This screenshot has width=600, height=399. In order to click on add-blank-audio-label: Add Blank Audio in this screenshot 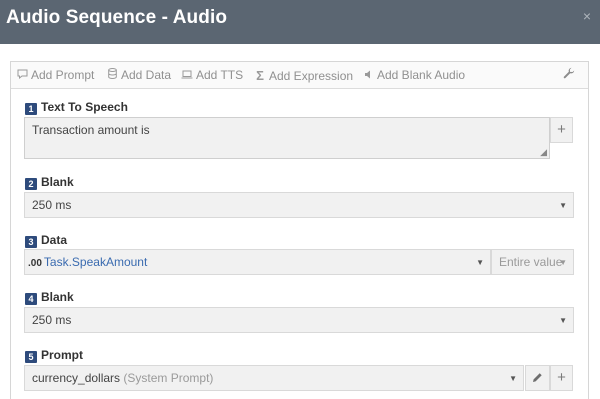, I will do `click(421, 75)`.